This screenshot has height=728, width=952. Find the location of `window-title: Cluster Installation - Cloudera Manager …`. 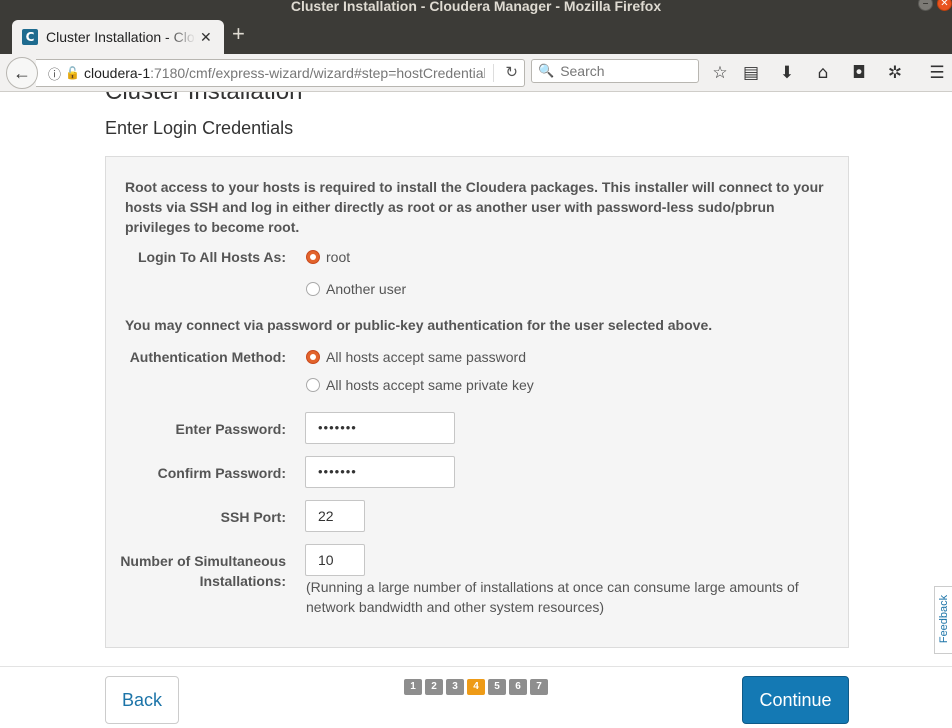

window-title: Cluster Installation - Cloudera Manager … is located at coordinates (476, 7).